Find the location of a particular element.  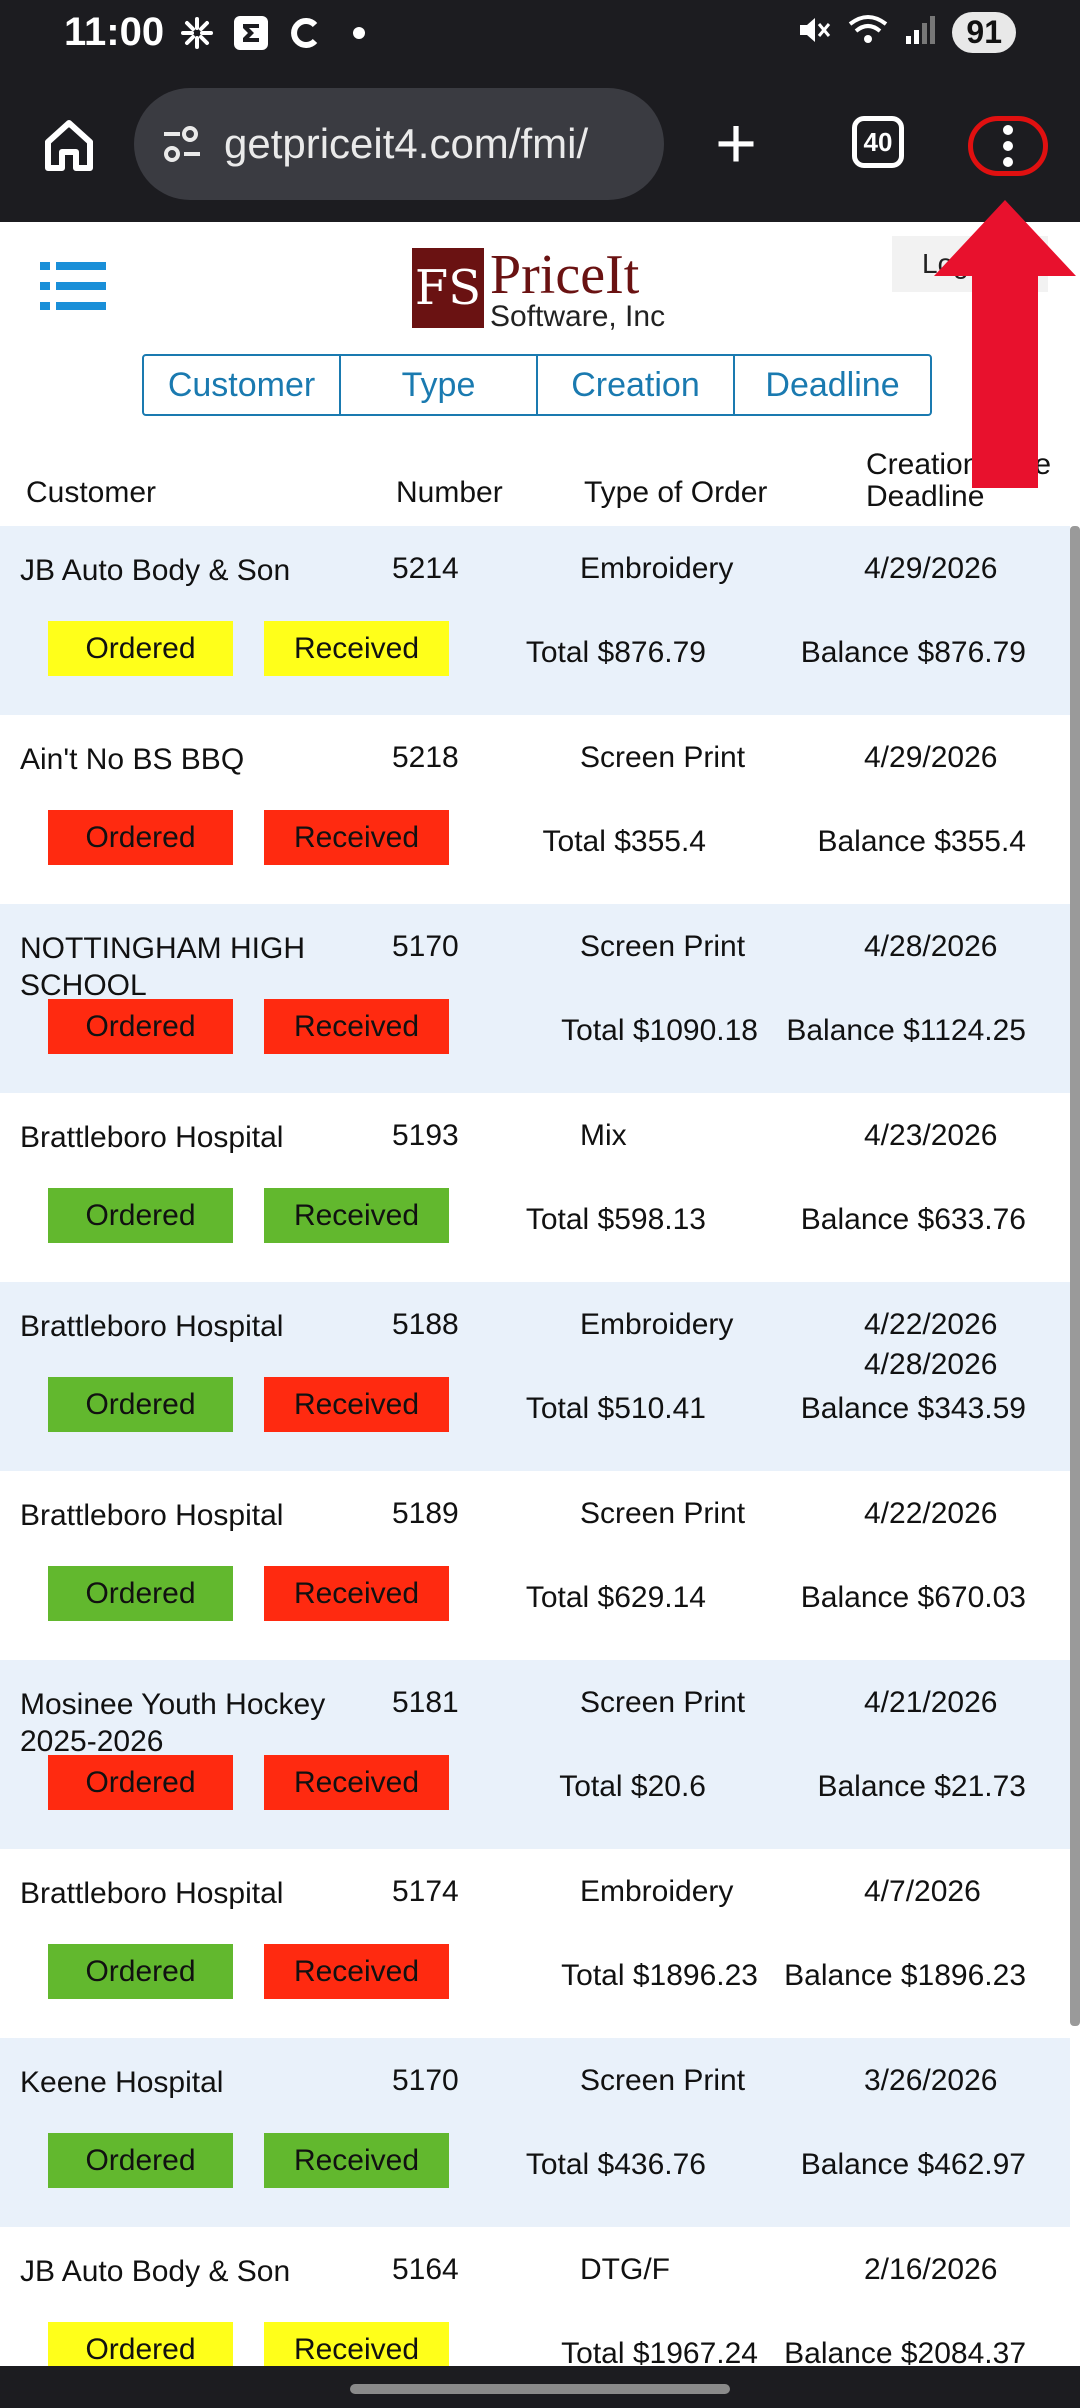

order-number: 5188 is located at coordinates (425, 1324).